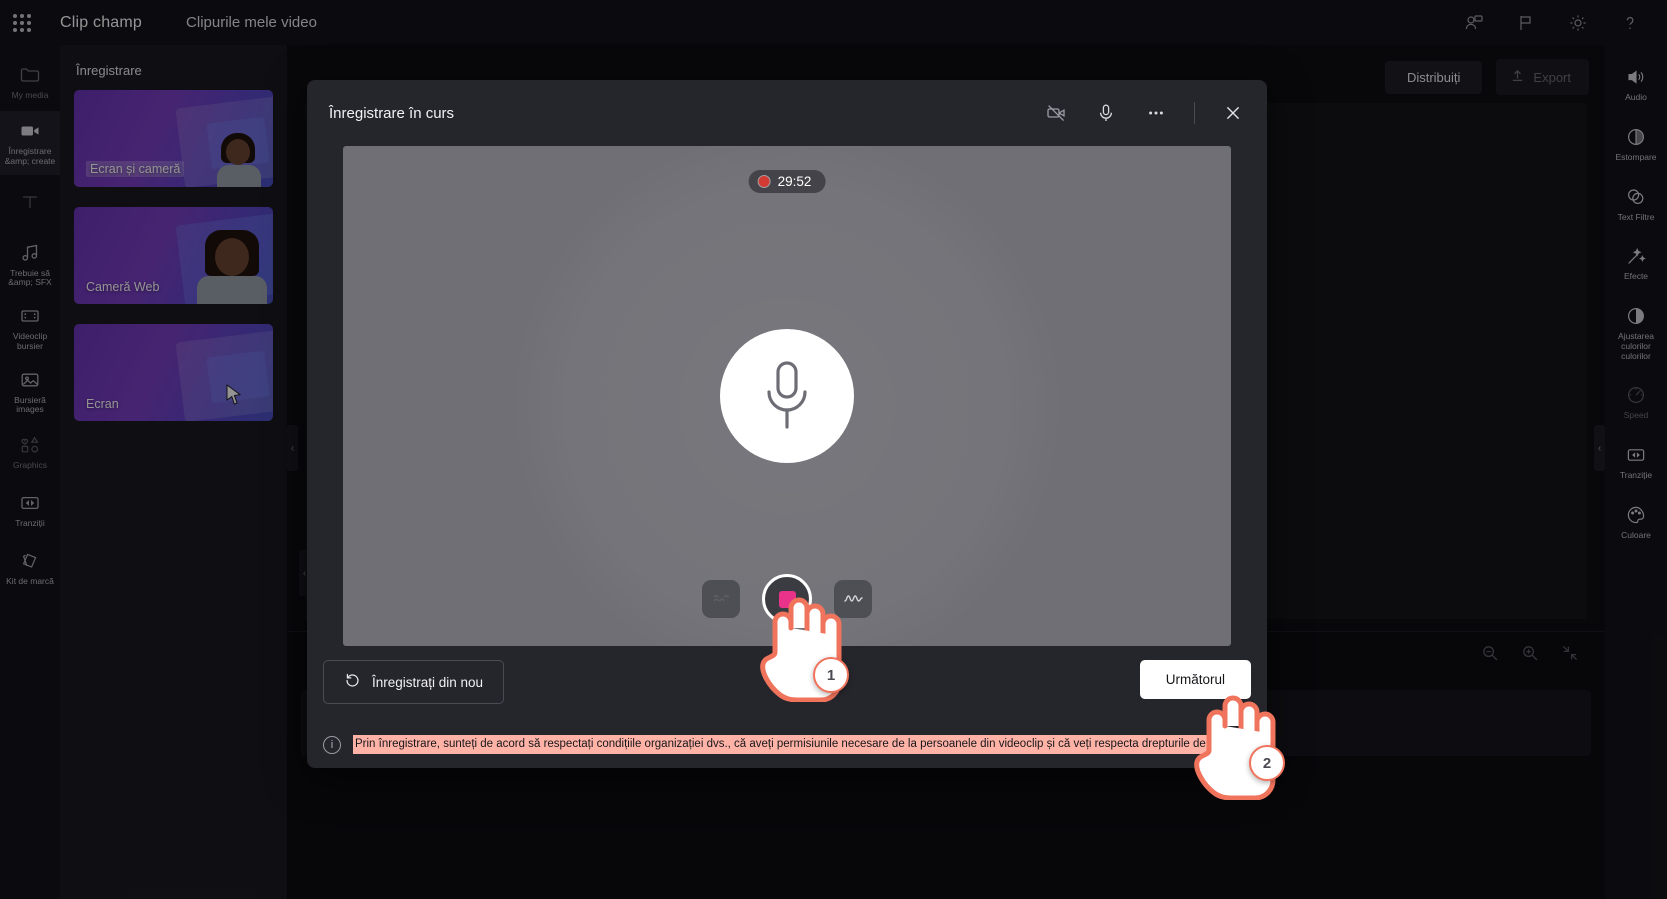 The height and width of the screenshot is (899, 1667). Describe the element at coordinates (831, 675) in the screenshot. I see `step-badge-1: 1` at that location.